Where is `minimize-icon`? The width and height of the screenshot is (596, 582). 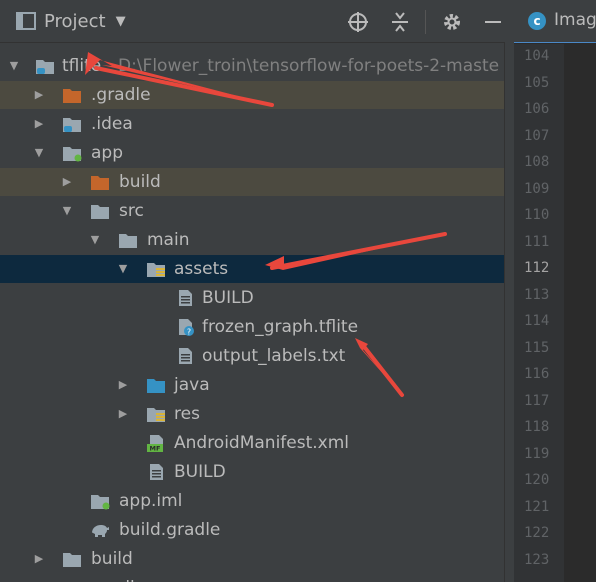 minimize-icon is located at coordinates (493, 22).